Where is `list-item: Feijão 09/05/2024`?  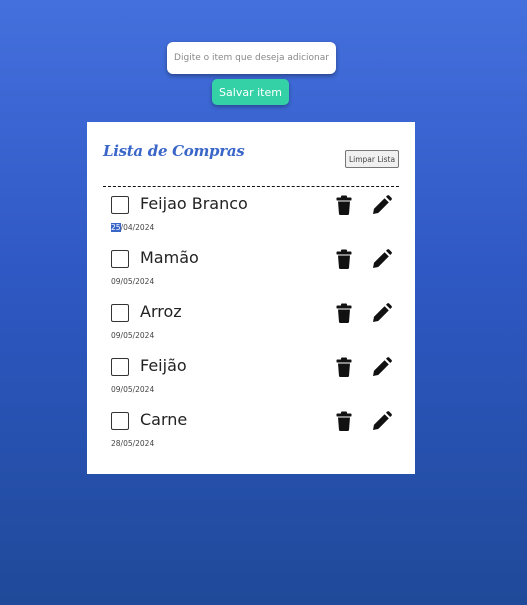
list-item: Feijão 09/05/2024 is located at coordinates (251, 381).